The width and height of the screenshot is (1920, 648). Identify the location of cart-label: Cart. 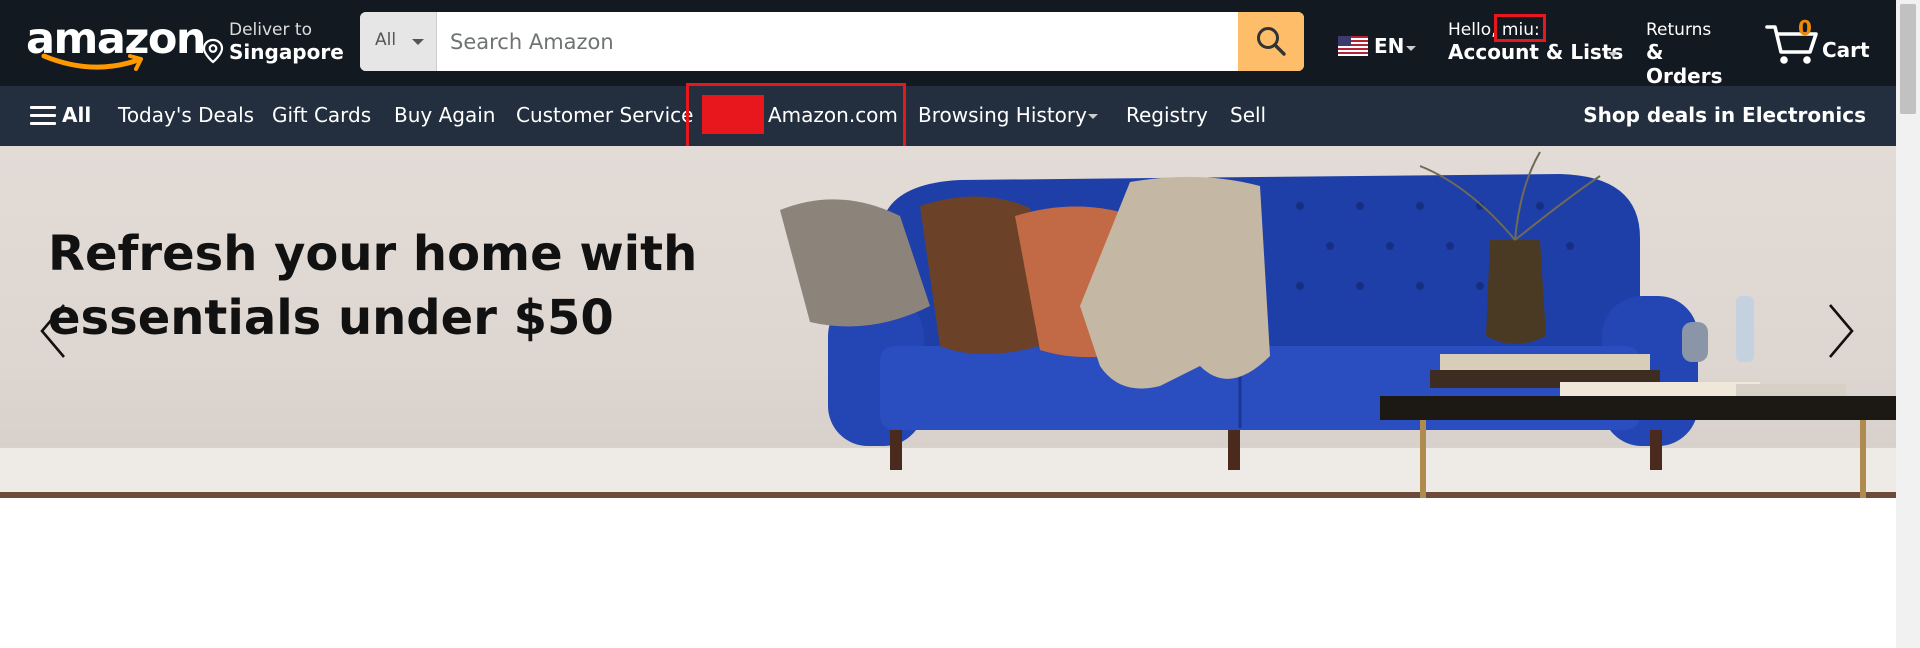
(1846, 50).